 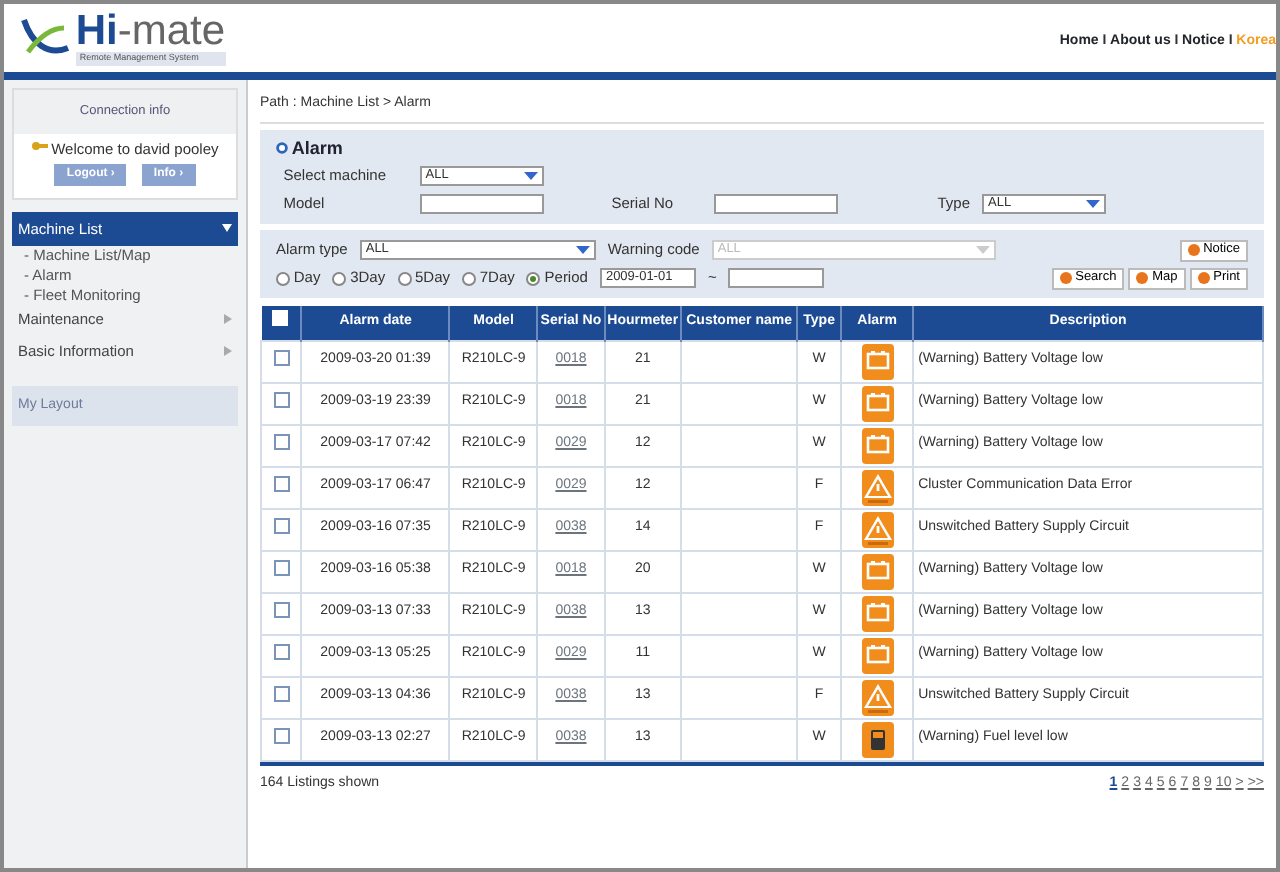 What do you see at coordinates (150, 31) in the screenshot?
I see `logo-text: Hi-mate` at bounding box center [150, 31].